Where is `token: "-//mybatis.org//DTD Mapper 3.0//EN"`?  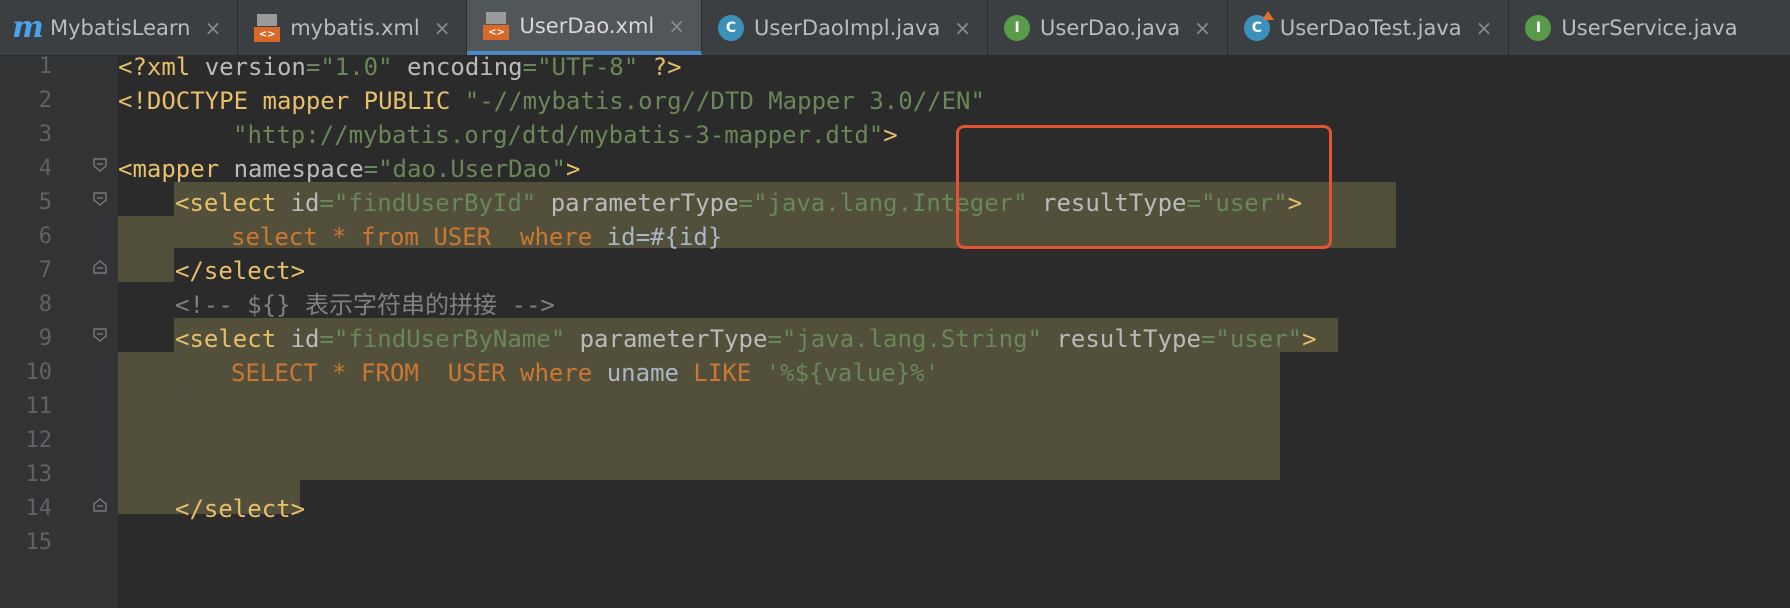 token: "-//mybatis.org//DTD Mapper 3.0//EN" is located at coordinates (724, 101).